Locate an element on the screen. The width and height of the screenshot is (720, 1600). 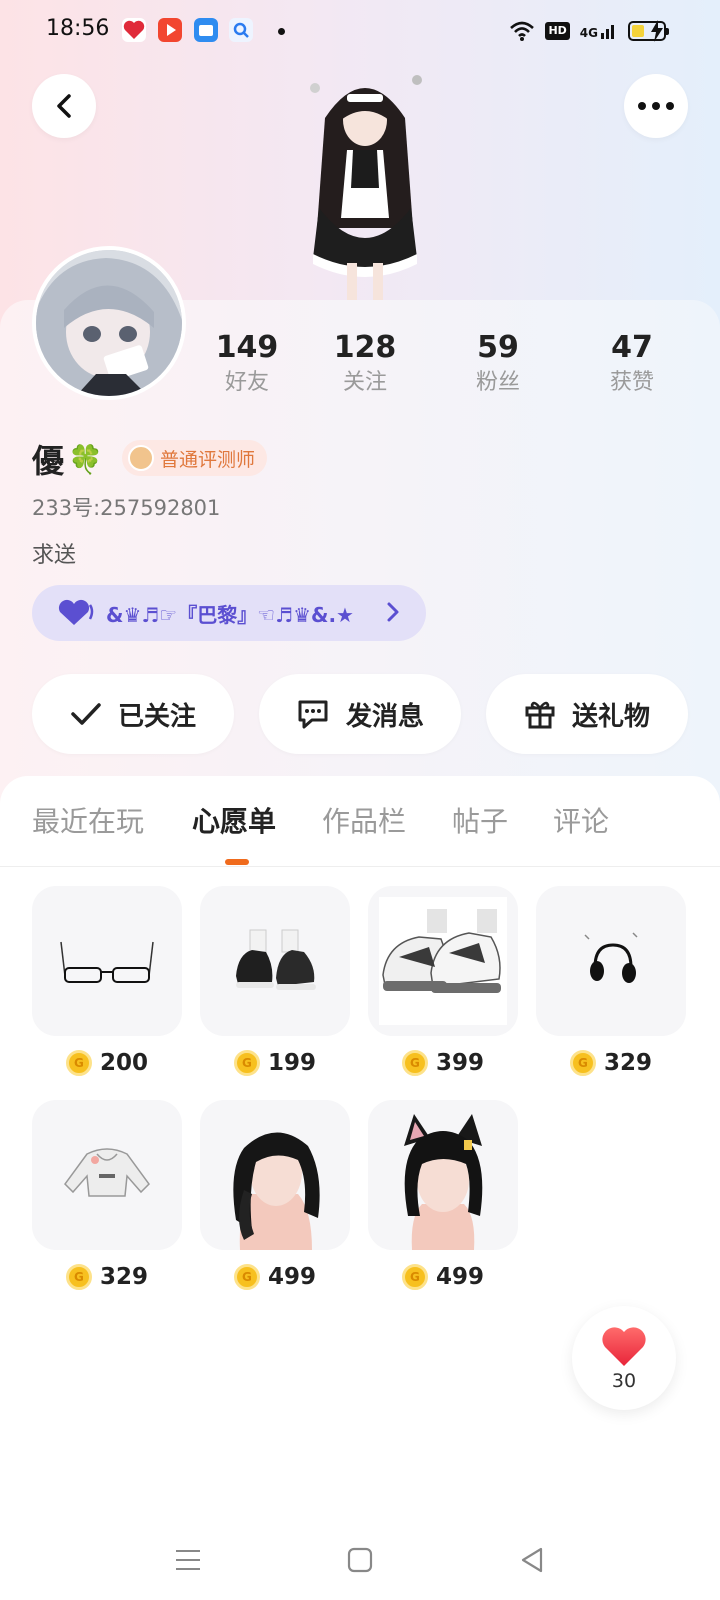
app-icon-video-play is located at coordinates (170, 30).